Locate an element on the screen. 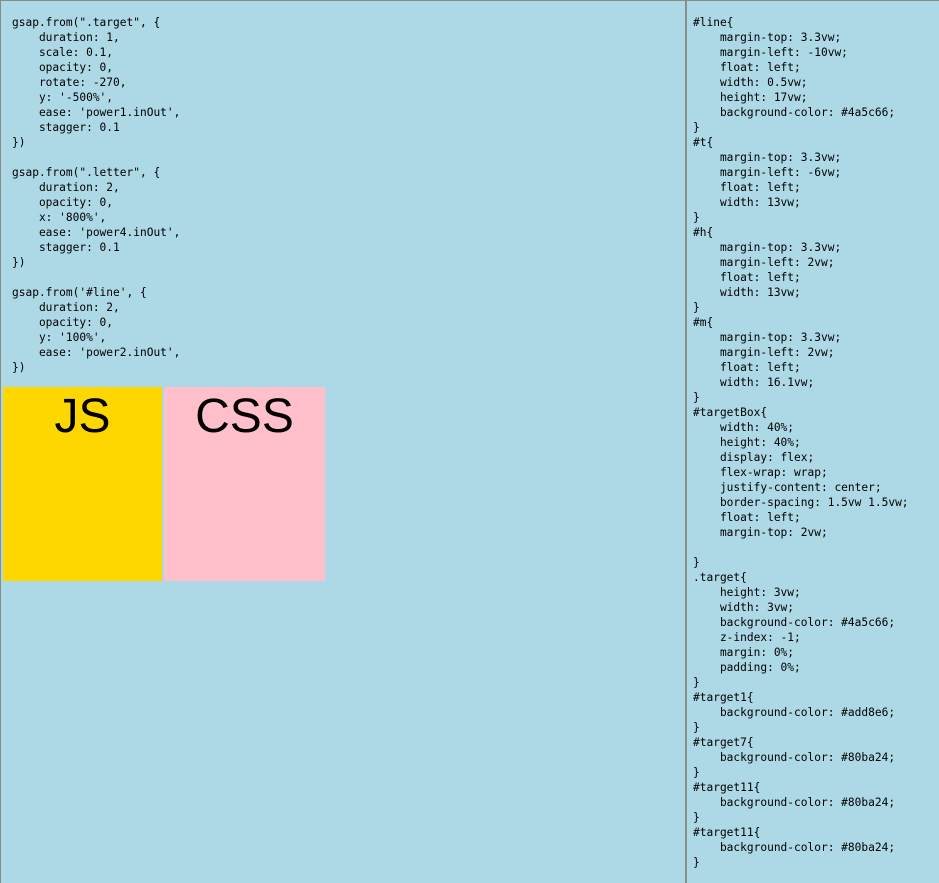 This screenshot has width=939, height=883. js-box-label: JS is located at coordinates (82, 416).